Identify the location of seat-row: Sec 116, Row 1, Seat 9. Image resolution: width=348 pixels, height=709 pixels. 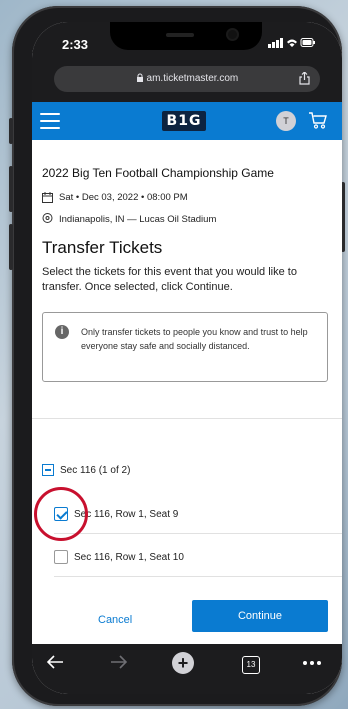
(116, 514).